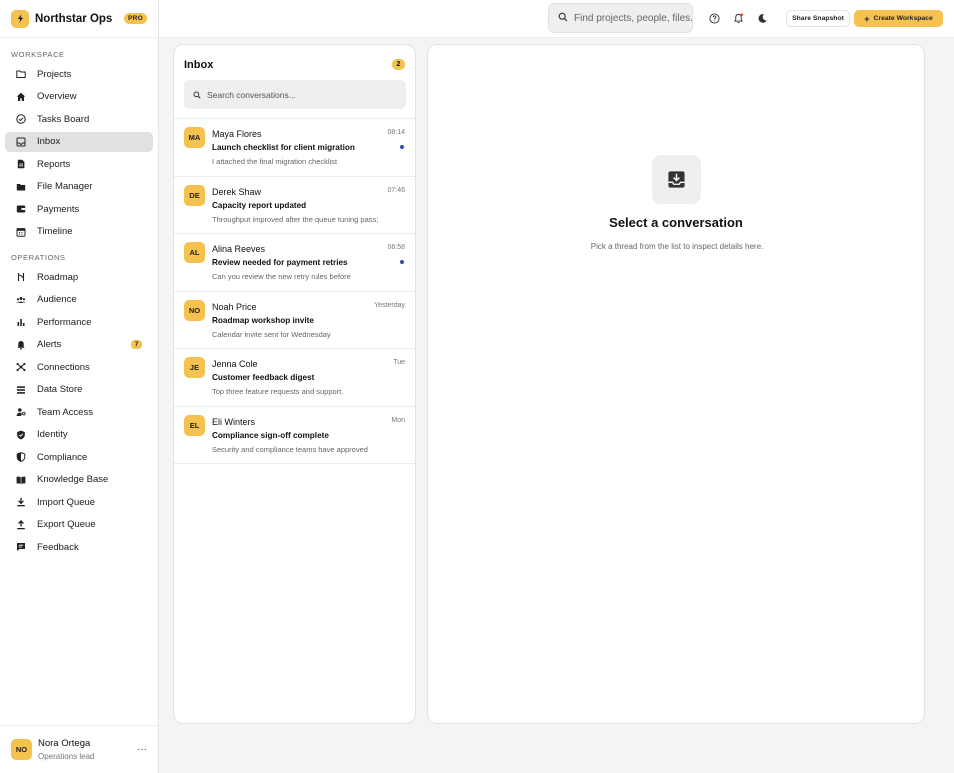 Image resolution: width=954 pixels, height=773 pixels. Describe the element at coordinates (275, 161) in the screenshot. I see `conversation-preview: I attached the final migration checklist` at that location.